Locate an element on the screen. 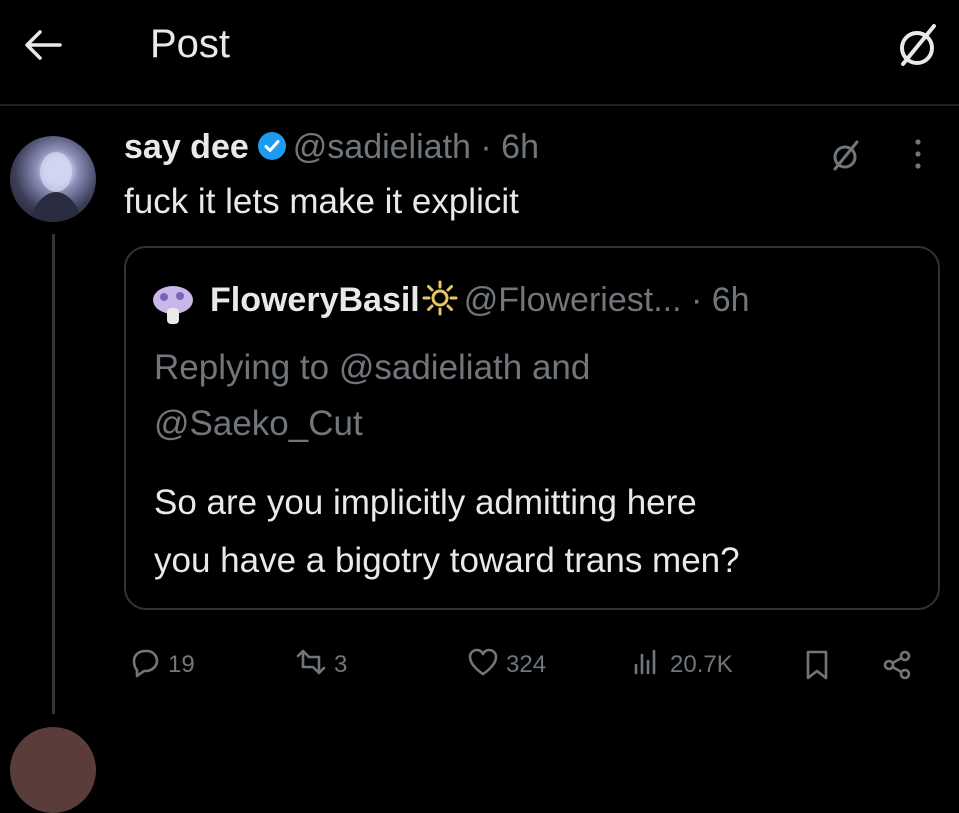 The image size is (959, 813). views-button: 20.7K is located at coordinates (681, 665).